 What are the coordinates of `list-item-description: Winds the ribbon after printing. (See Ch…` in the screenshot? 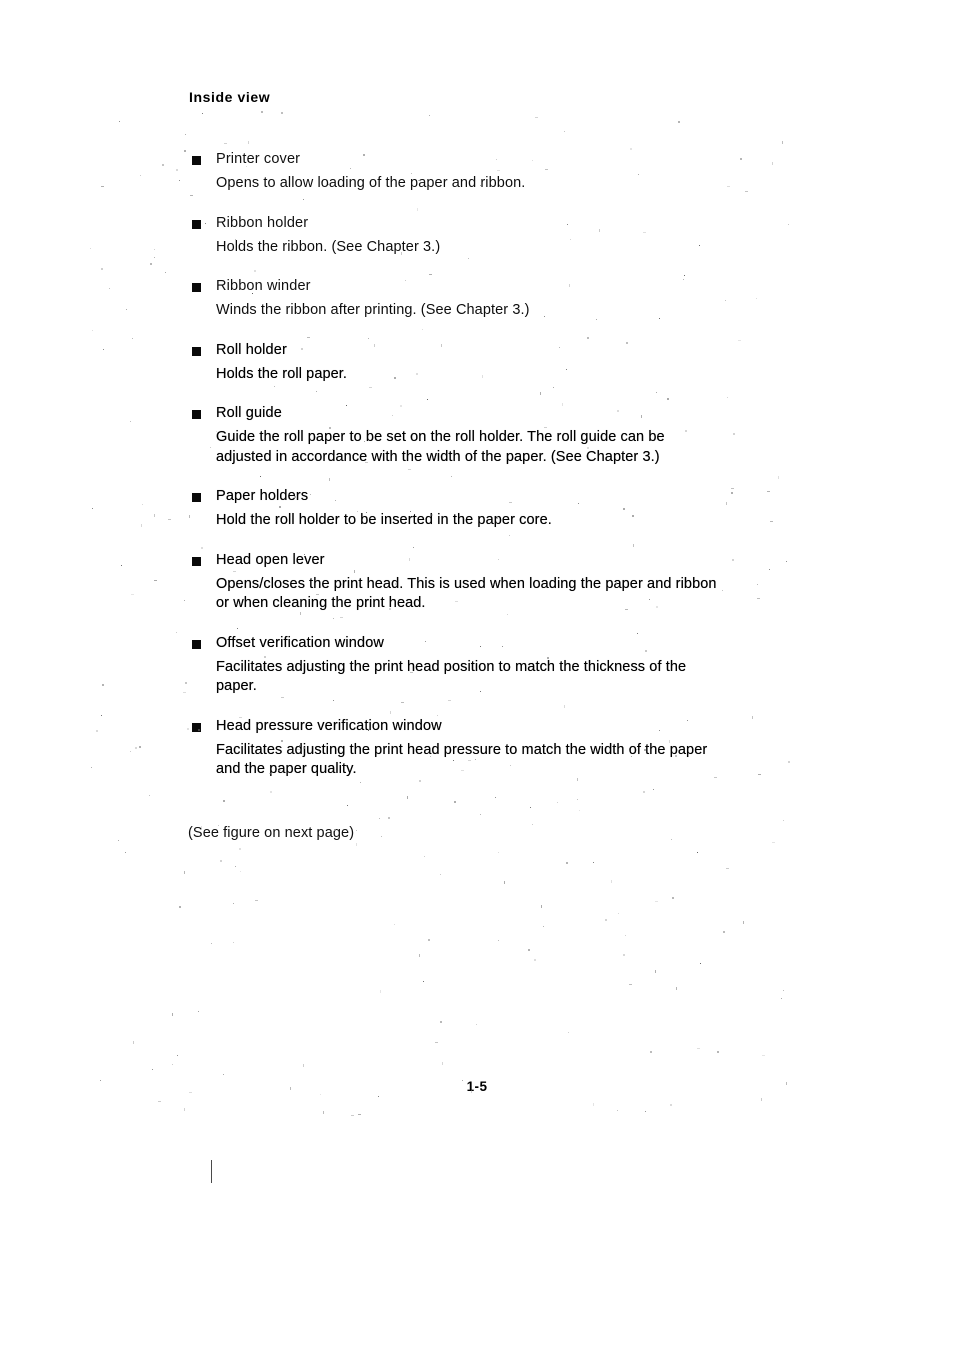 It's located at (373, 310).